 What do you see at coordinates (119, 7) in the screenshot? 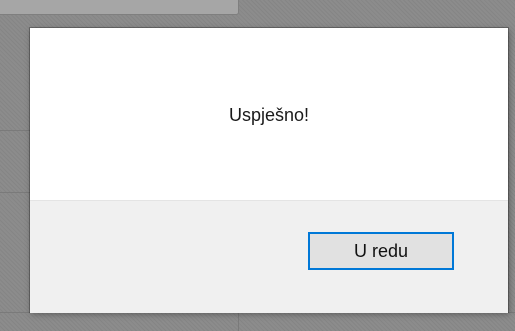
I see `background-tab` at bounding box center [119, 7].